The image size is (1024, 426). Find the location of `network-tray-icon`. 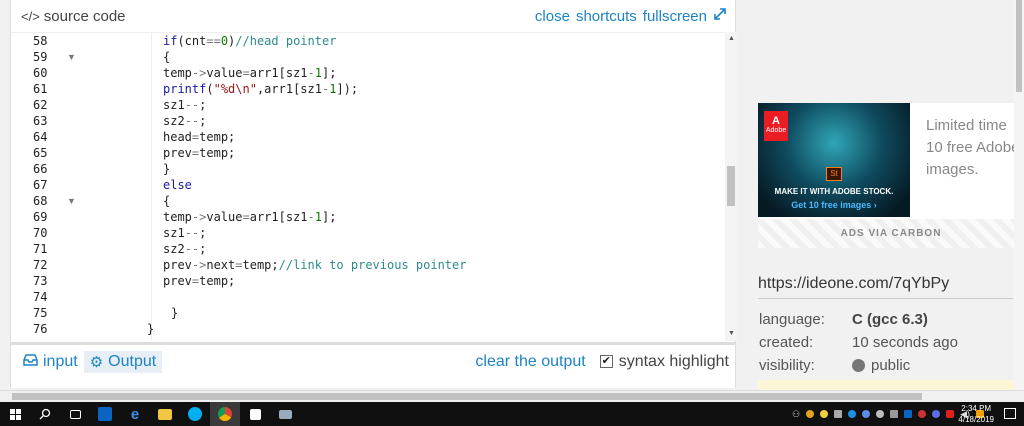

network-tray-icon is located at coordinates (880, 414).